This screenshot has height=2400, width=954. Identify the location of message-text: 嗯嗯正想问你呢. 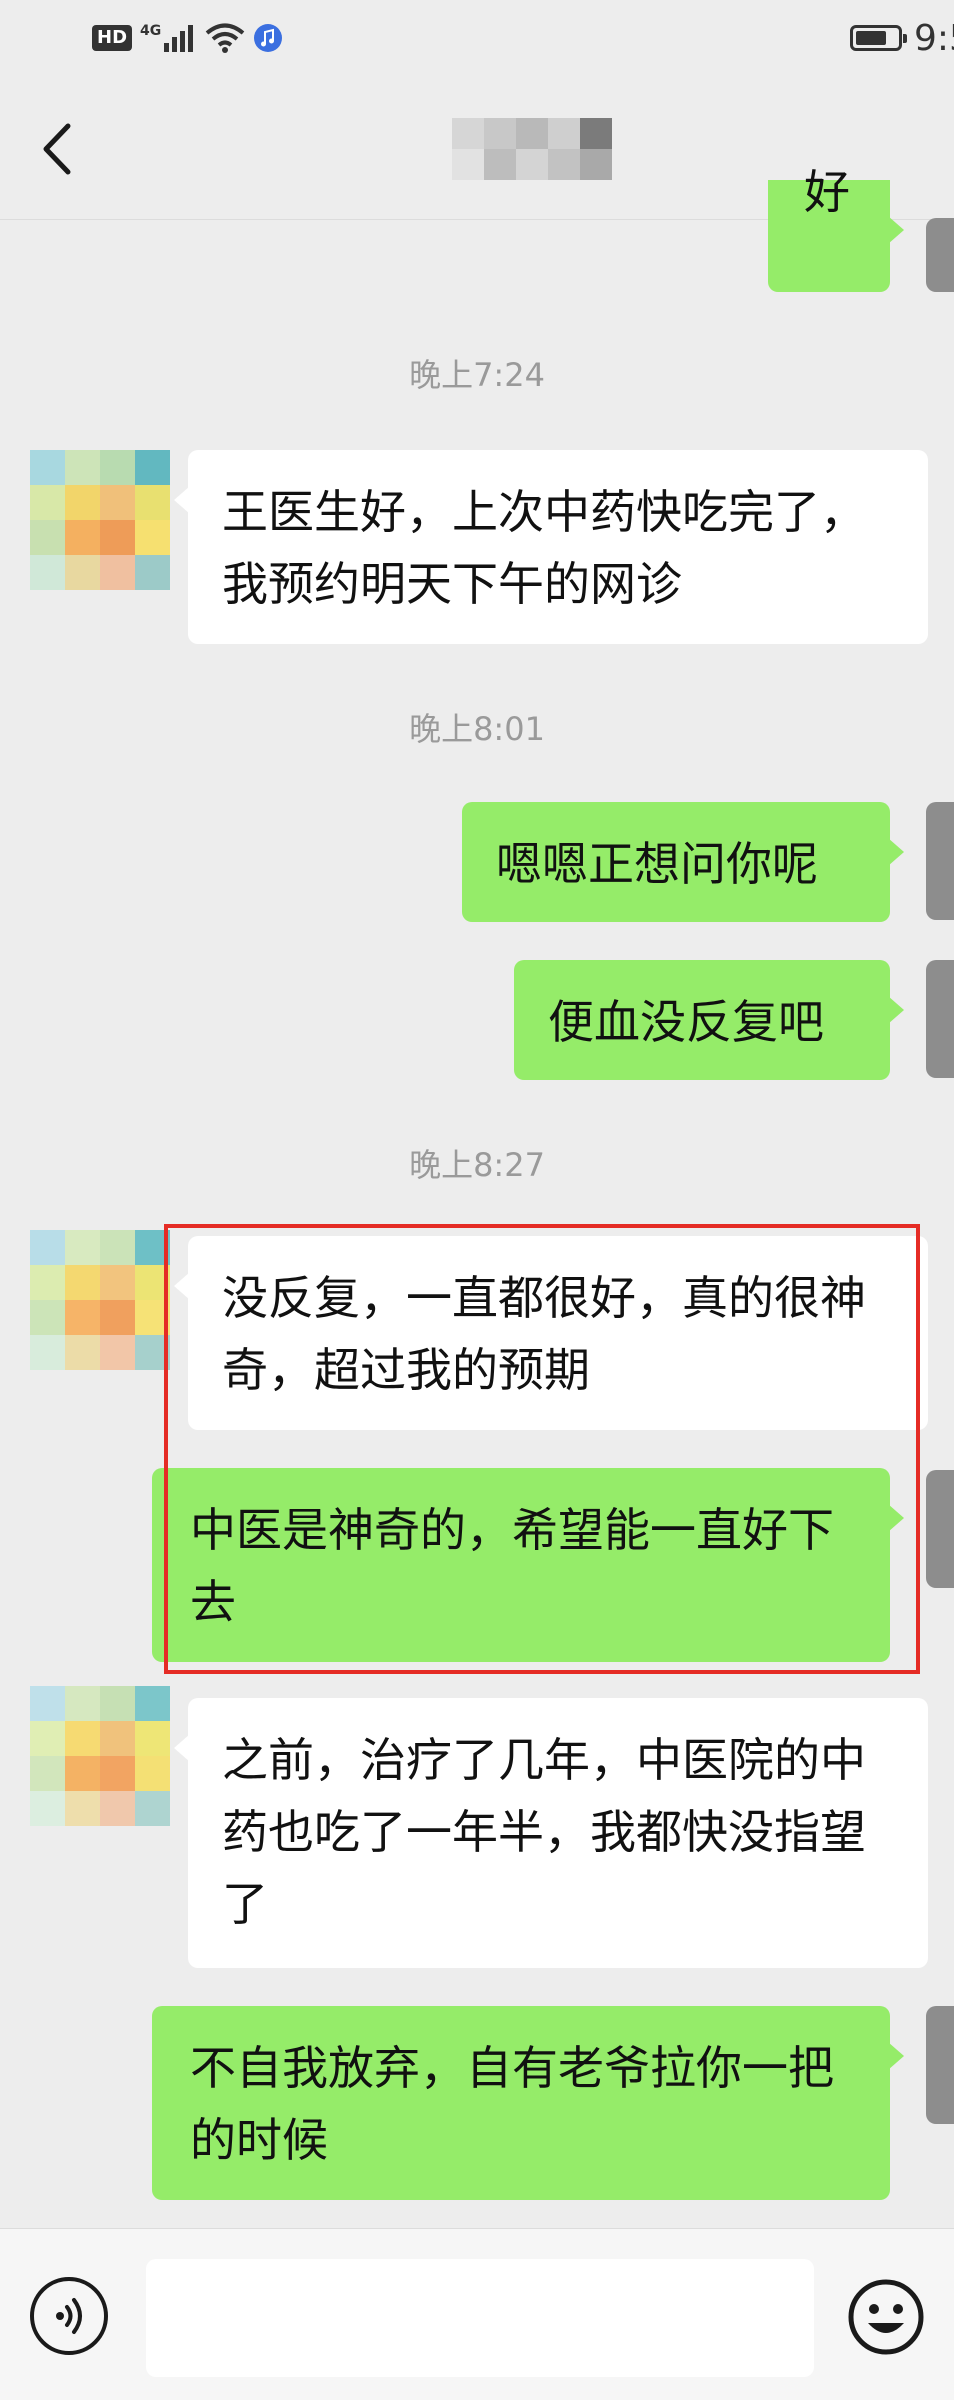
(657, 864).